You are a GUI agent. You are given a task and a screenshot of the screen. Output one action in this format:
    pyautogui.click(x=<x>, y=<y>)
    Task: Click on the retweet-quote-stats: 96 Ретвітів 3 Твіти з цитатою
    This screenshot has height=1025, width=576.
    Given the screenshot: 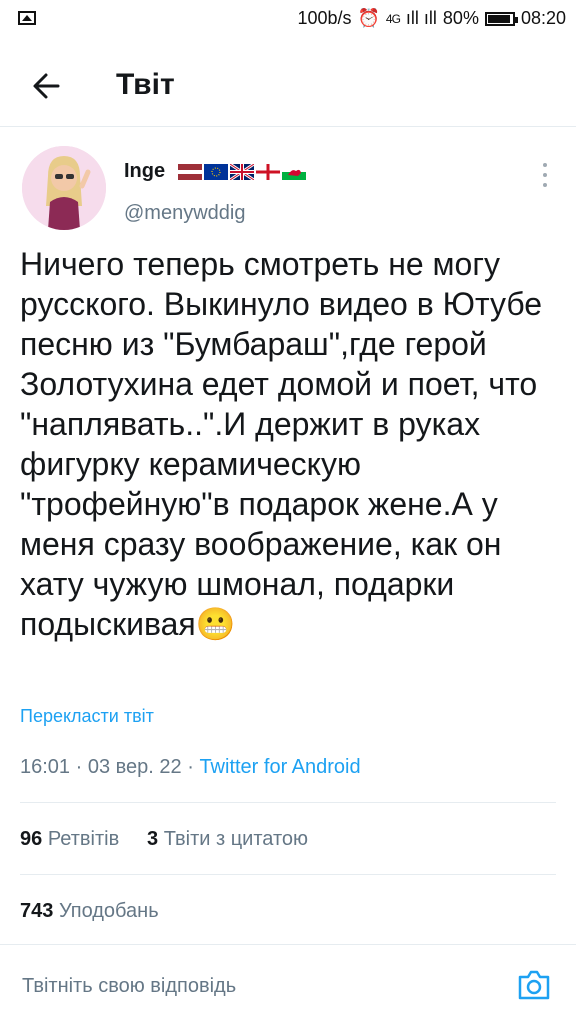 What is the action you would take?
    pyautogui.click(x=164, y=839)
    